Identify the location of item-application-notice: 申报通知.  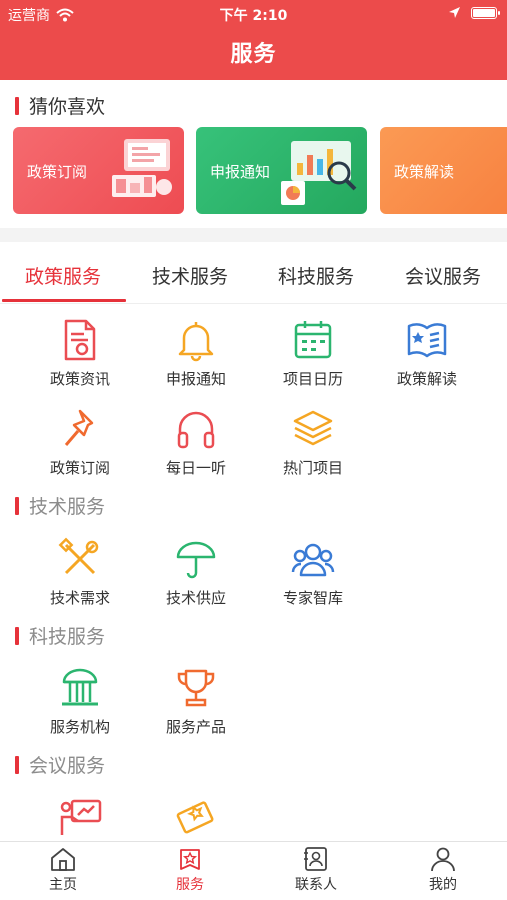
(196, 353).